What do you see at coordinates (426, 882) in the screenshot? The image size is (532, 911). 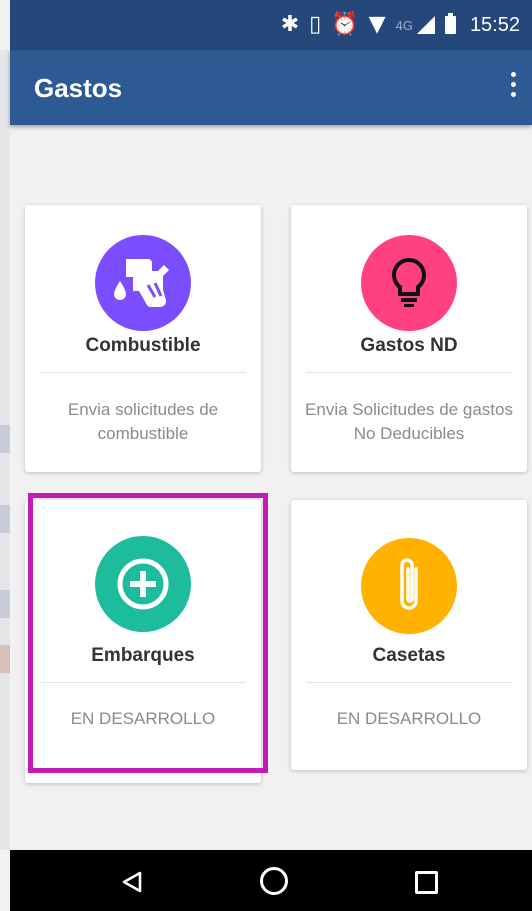 I see `recents-icon` at bounding box center [426, 882].